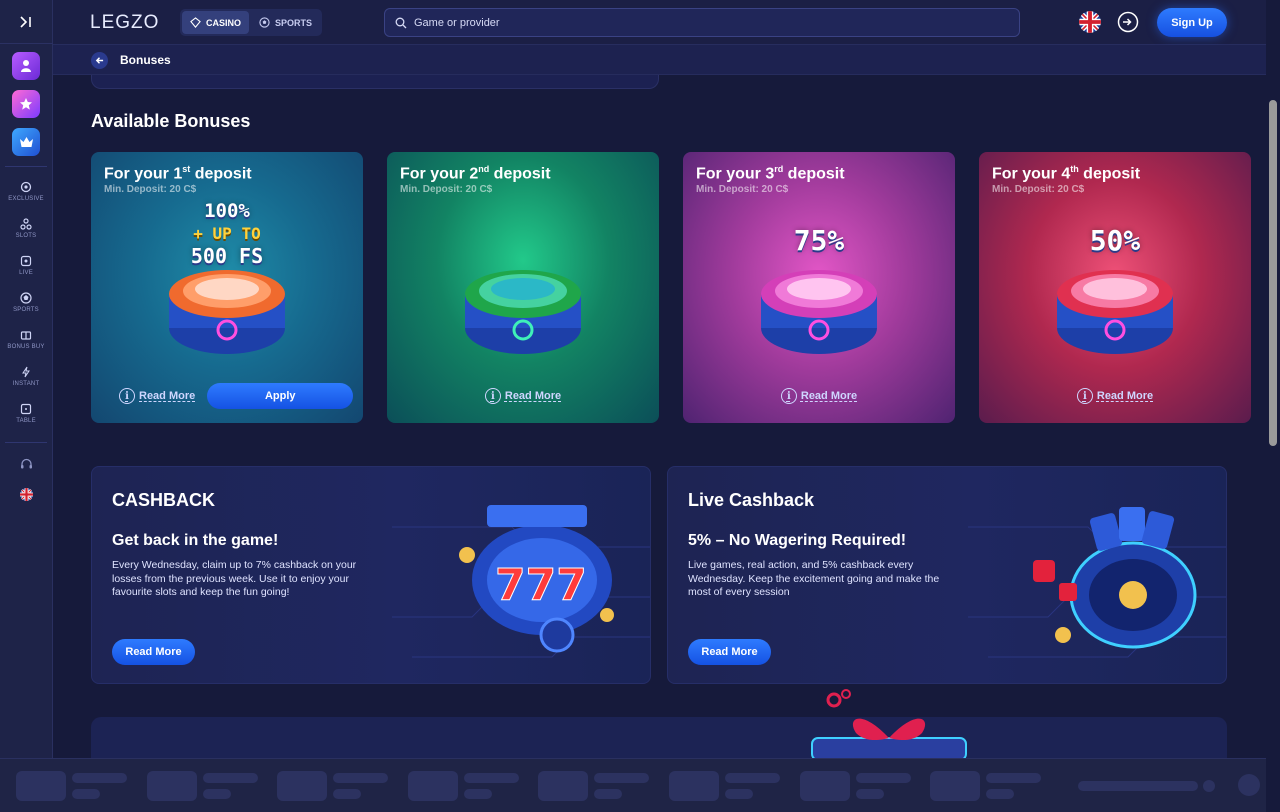 This screenshot has width=1280, height=812. I want to click on sidebar-toggle-button, so click(26, 22).